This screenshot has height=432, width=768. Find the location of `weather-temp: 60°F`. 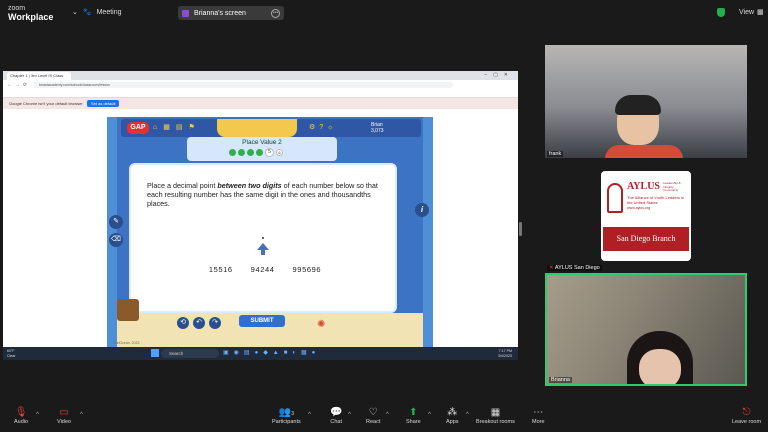

weather-temp: 60°F is located at coordinates (11, 351).